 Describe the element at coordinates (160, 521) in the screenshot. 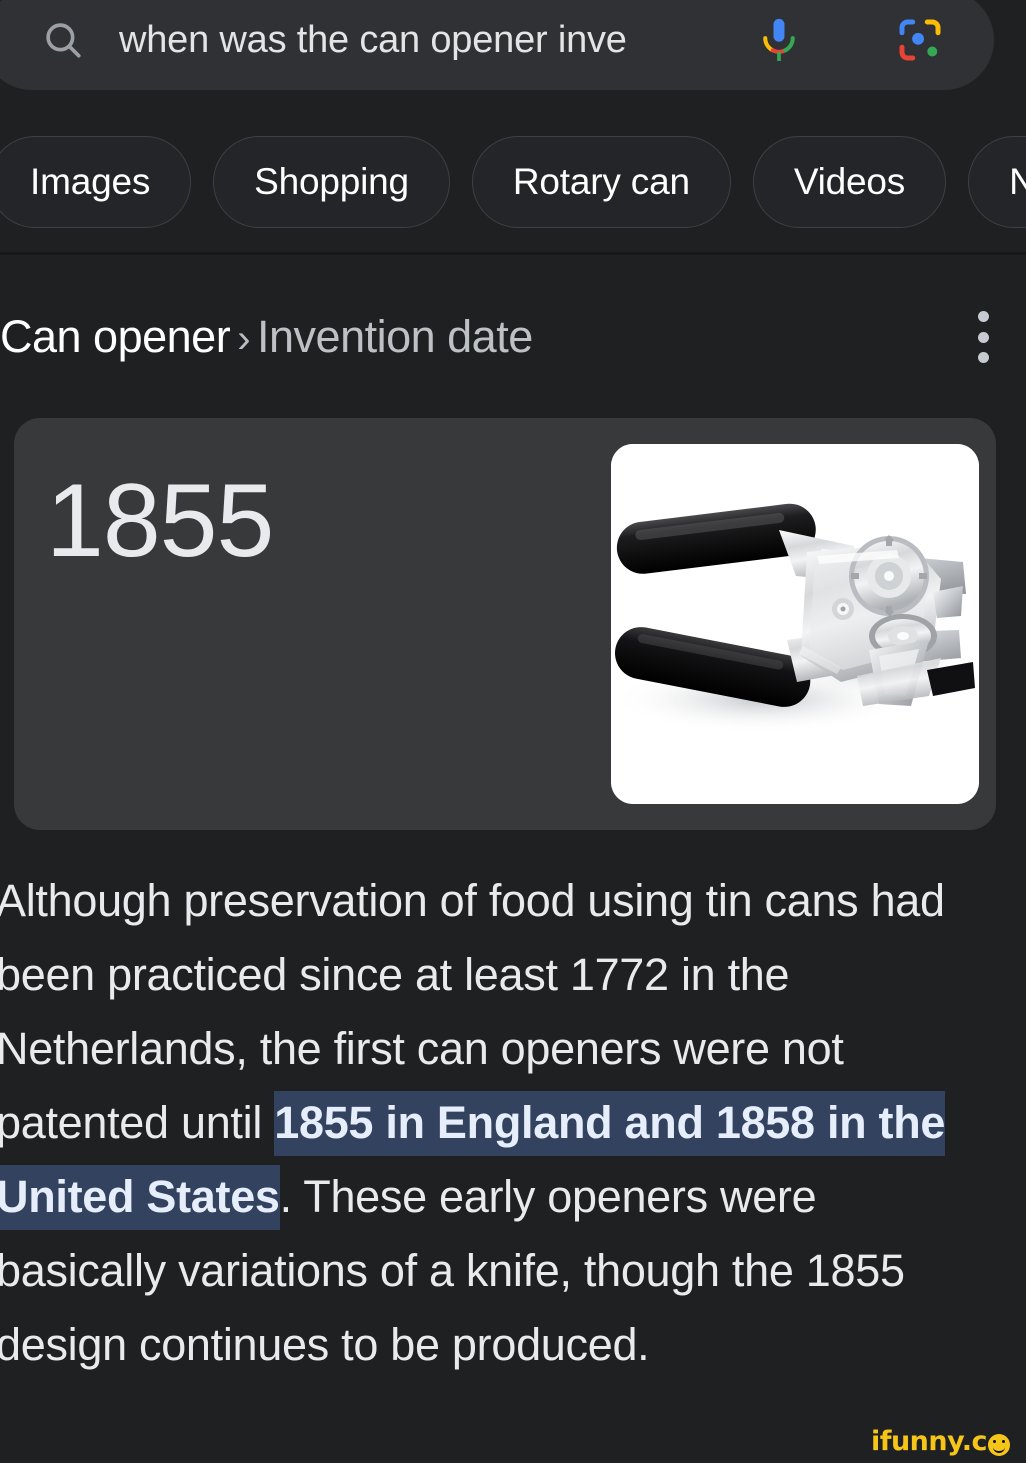

I see `answer-value: 1855` at that location.